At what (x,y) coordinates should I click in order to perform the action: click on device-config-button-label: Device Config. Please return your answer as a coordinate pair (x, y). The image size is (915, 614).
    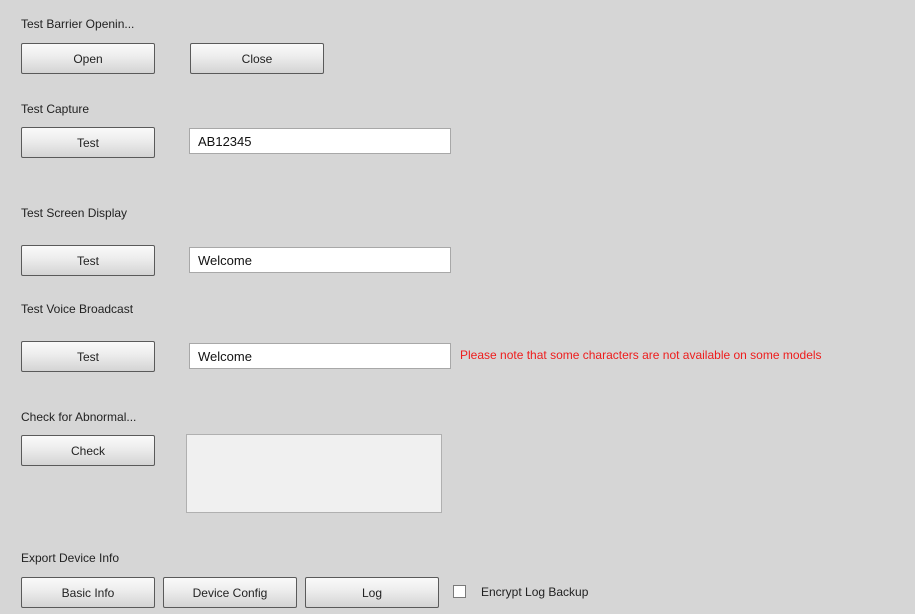
    Looking at the image, I should click on (230, 592).